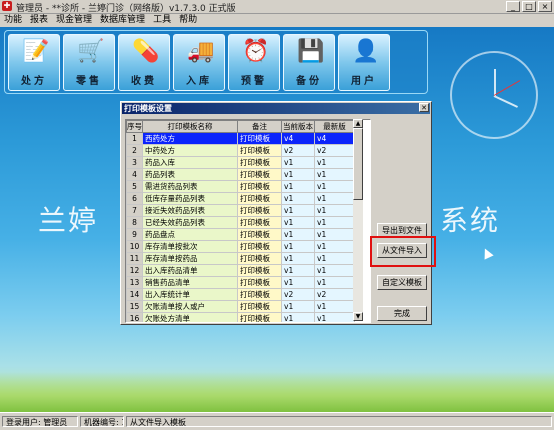 This screenshot has width=554, height=430. I want to click on table-row: 6 低库存量药品列表 打印模板 v1 v1, so click(240, 198).